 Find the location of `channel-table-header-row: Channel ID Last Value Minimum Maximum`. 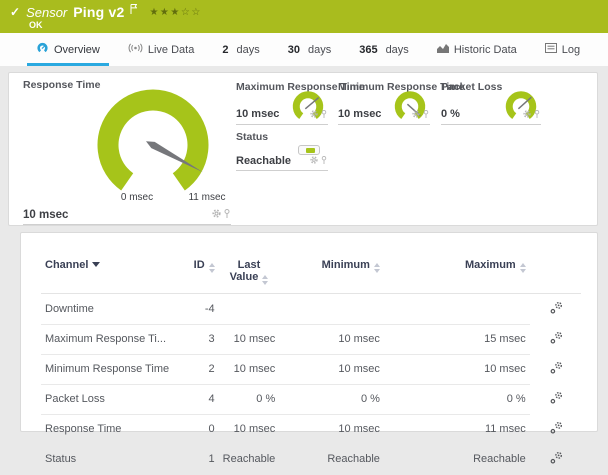

channel-table-header-row: Channel ID Last Value Minimum Maximum is located at coordinates (311, 274).